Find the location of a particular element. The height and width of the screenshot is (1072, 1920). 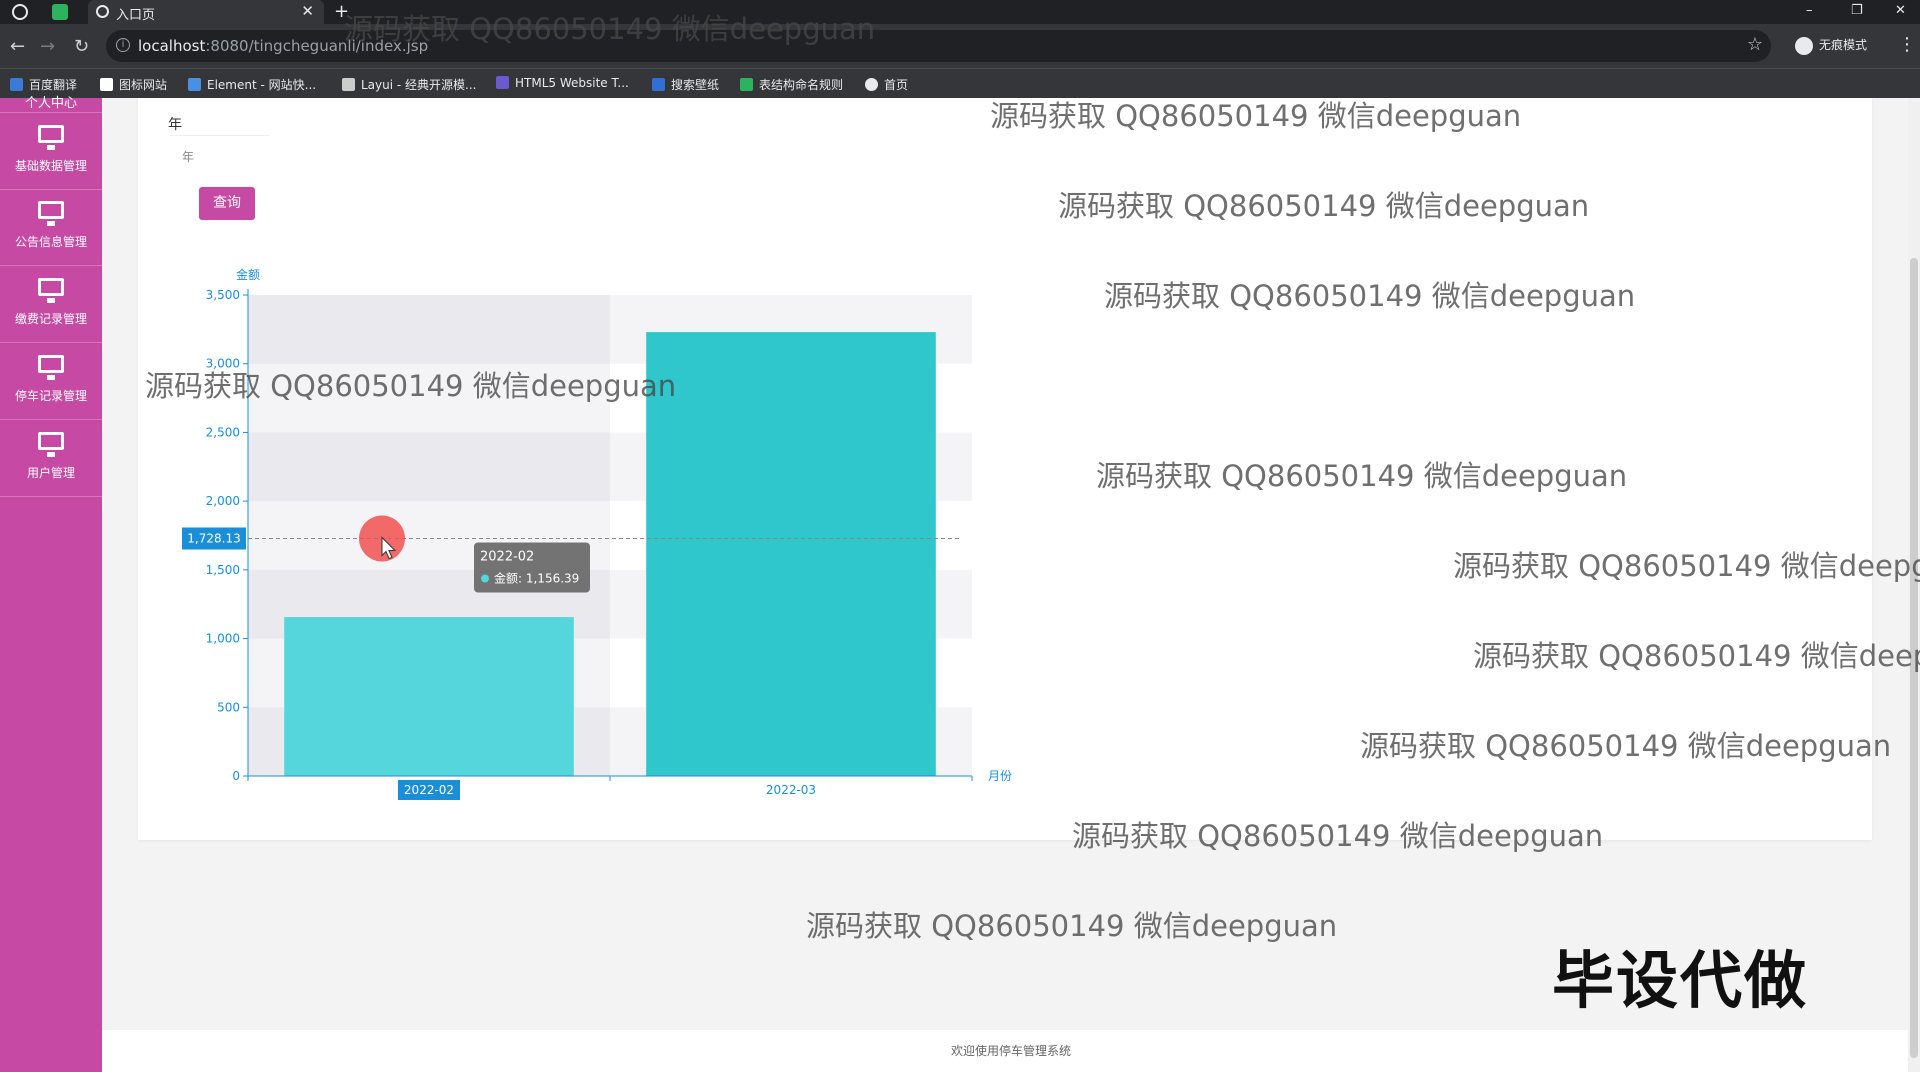

y-tick-label: 1,000 is located at coordinates (223, 639).